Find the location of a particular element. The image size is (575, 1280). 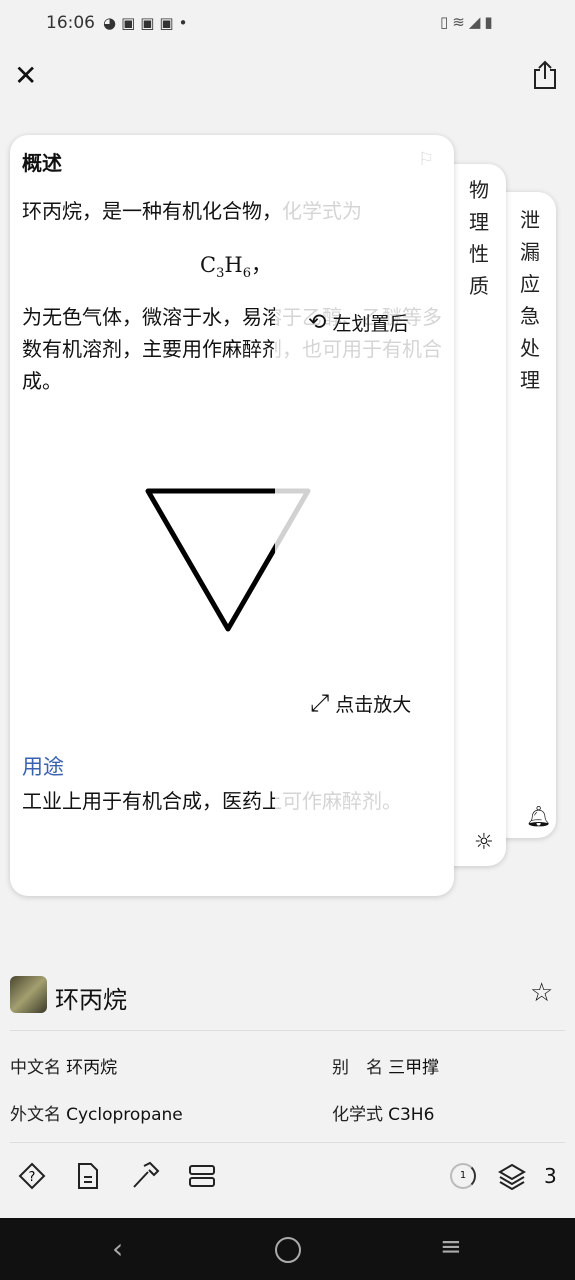

status-bar: 16:06 ◕▣▣▣• ▯≋◢▮ is located at coordinates (287, 24).